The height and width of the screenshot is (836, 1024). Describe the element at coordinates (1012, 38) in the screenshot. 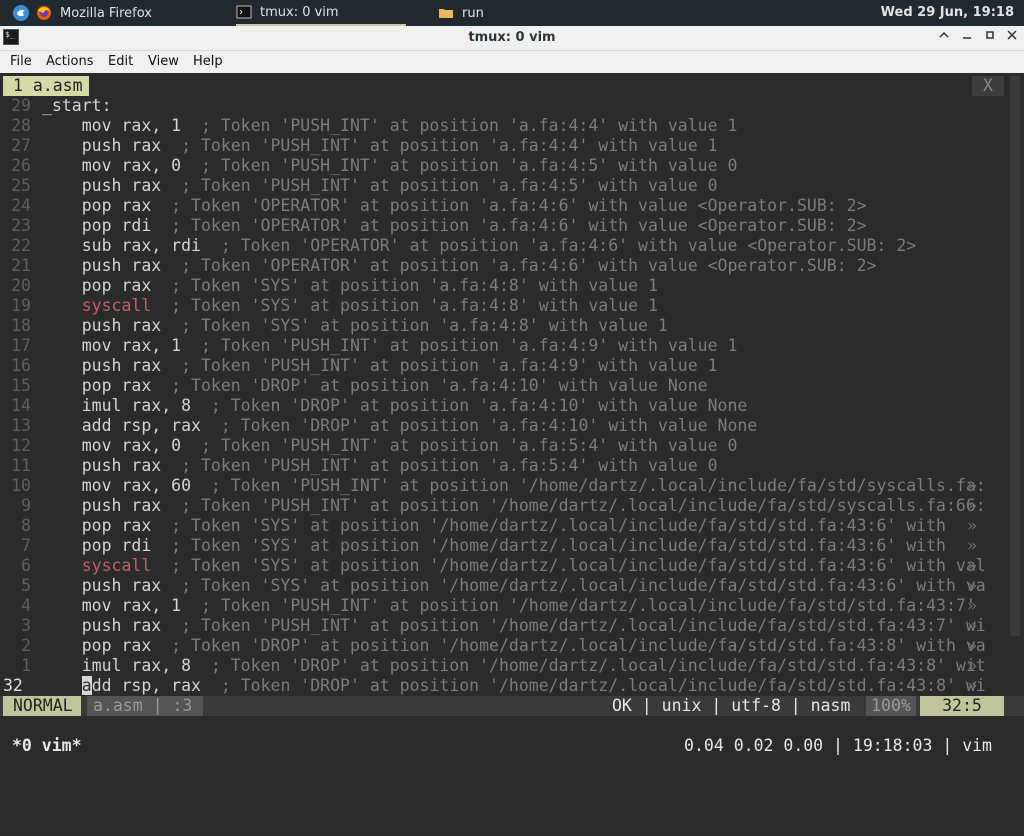

I see `close-button` at that location.